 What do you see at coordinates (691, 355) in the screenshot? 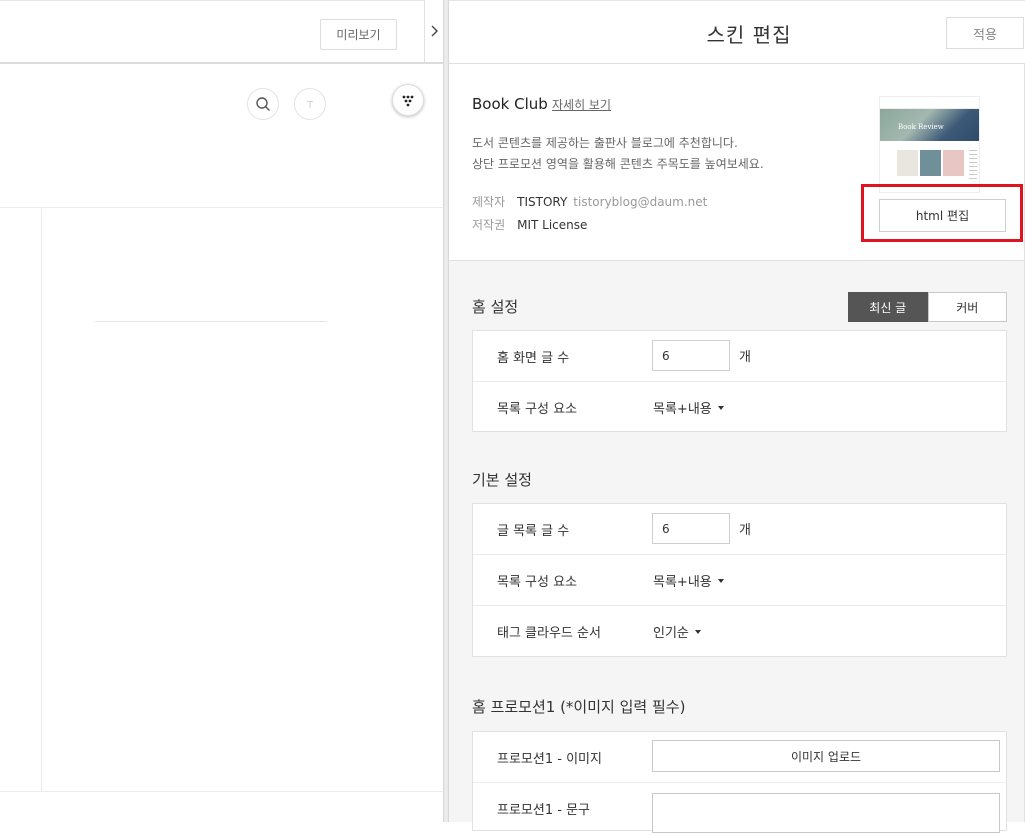
I see `home-posts-input: 6` at bounding box center [691, 355].